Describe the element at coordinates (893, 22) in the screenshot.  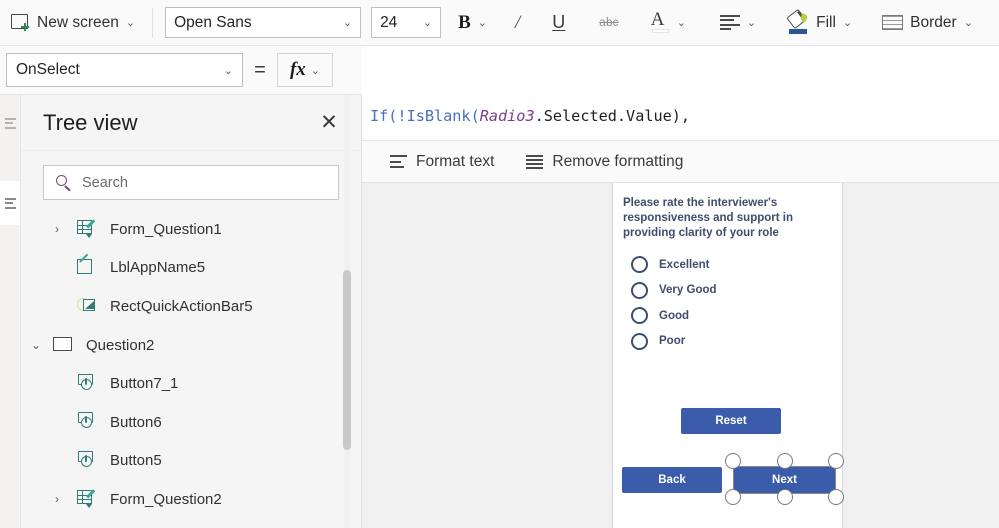
I see `border-icon` at that location.